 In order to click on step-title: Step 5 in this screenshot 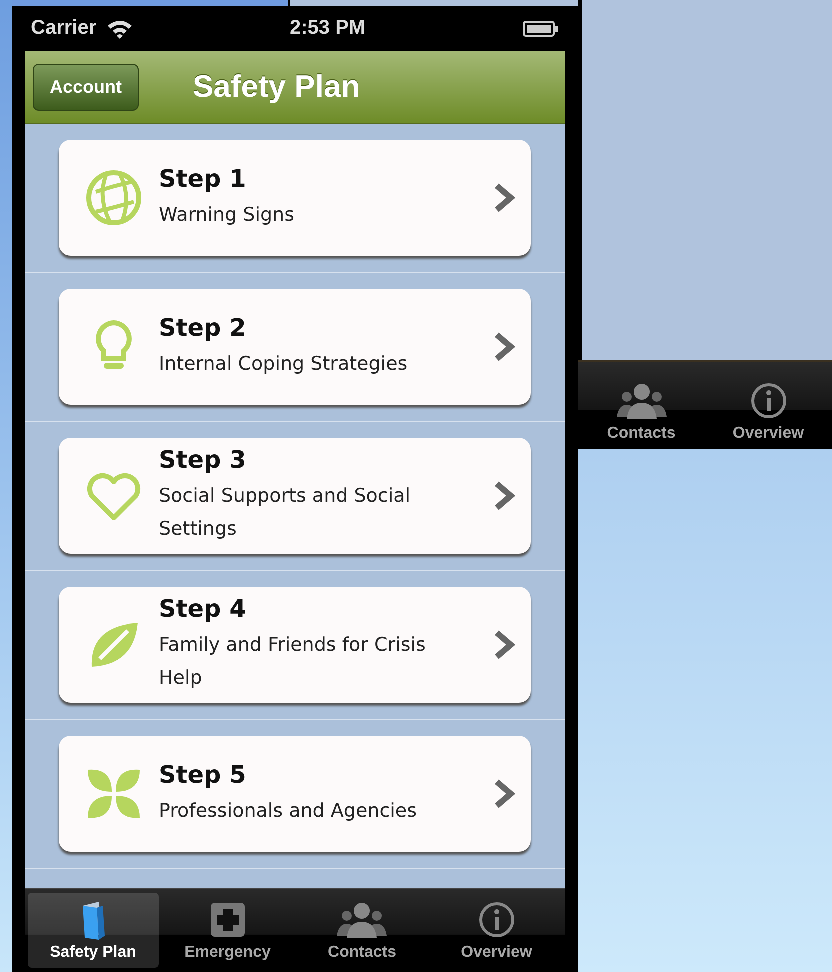, I will do `click(203, 774)`.